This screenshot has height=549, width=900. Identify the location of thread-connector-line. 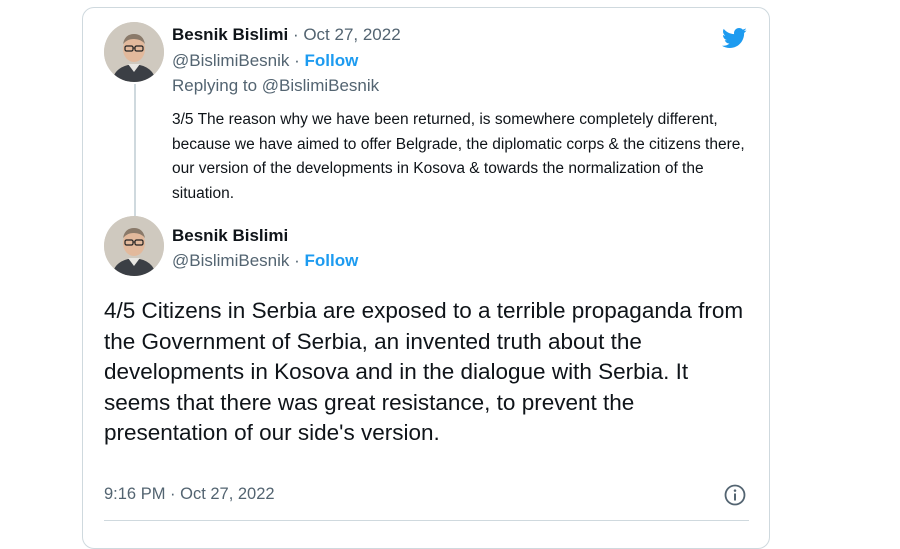
(135, 150).